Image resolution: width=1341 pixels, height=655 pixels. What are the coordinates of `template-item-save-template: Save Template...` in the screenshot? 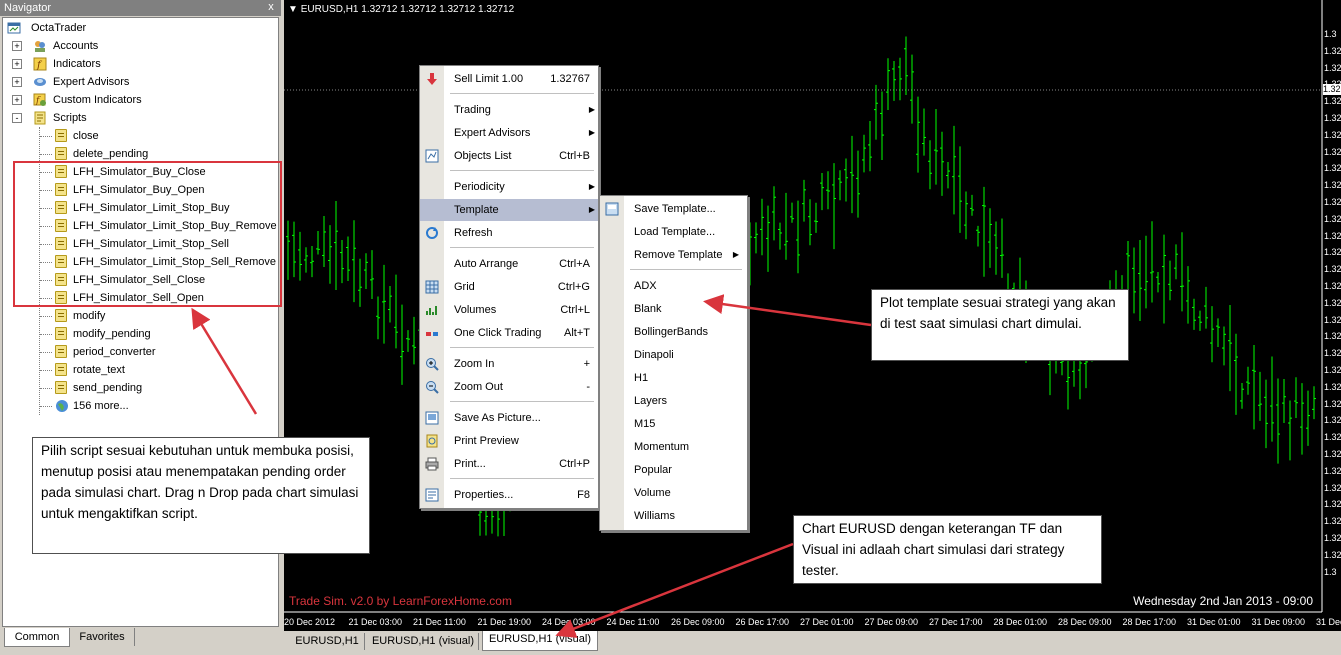 It's located at (673, 209).